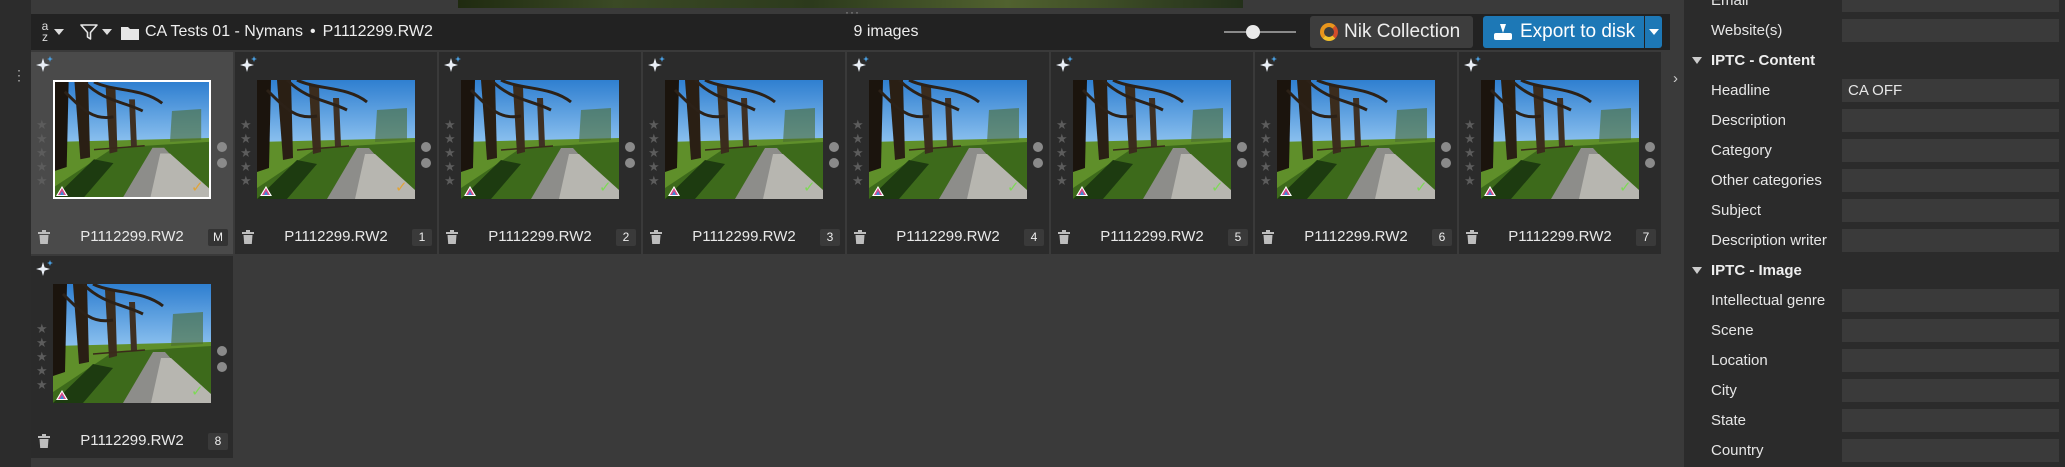 This screenshot has height=467, width=2065. What do you see at coordinates (89, 32) in the screenshot?
I see `filter-icon` at bounding box center [89, 32].